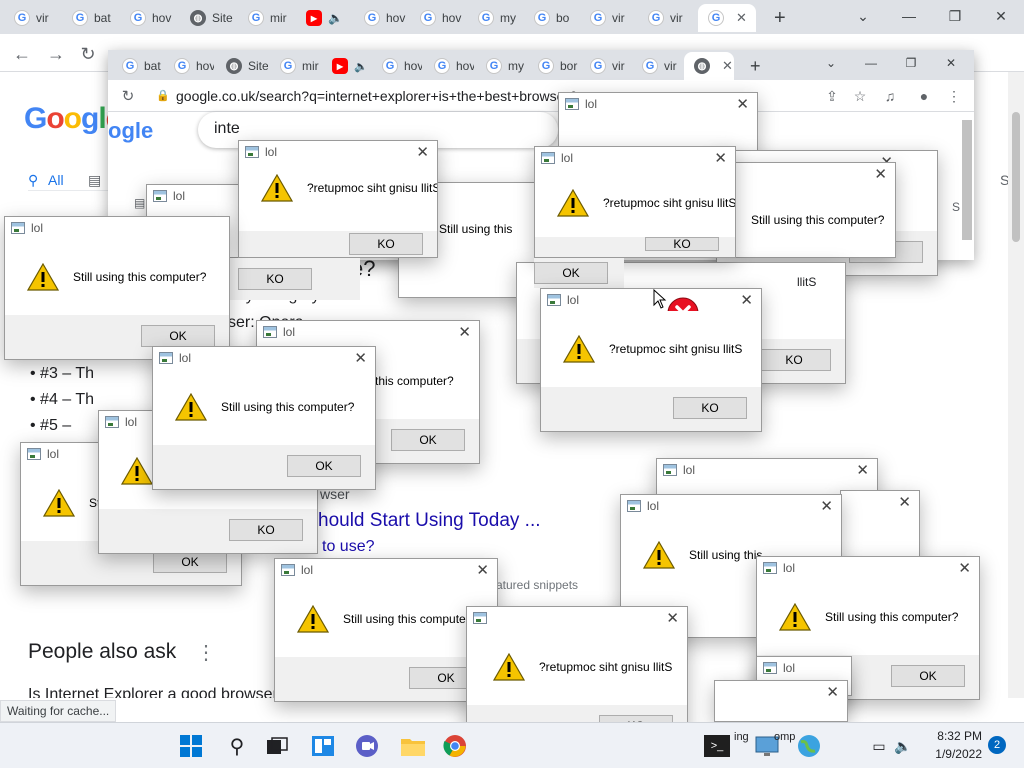  Describe the element at coordinates (860, 96) in the screenshot. I see `bookmark-star-icon: ☆` at that location.